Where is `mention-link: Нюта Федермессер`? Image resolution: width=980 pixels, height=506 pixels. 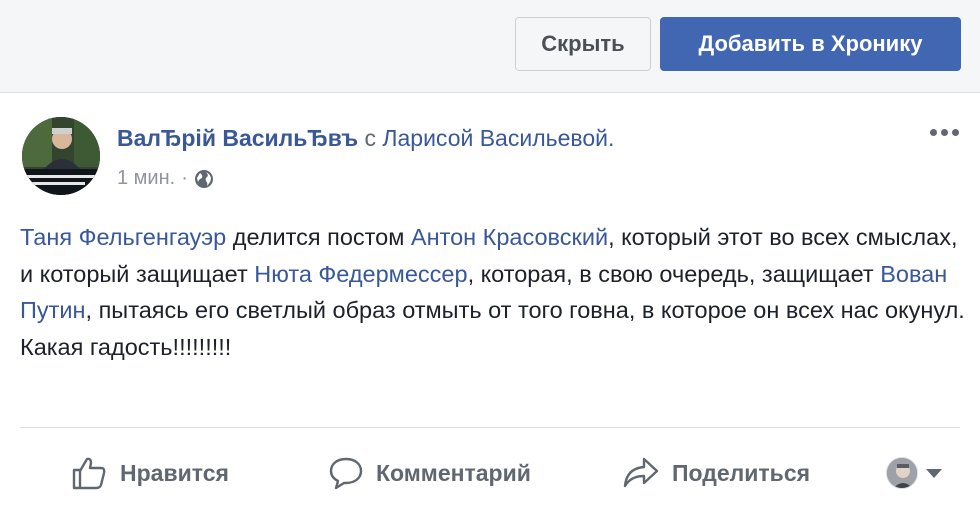
mention-link: Нюта Федермессер is located at coordinates (360, 274).